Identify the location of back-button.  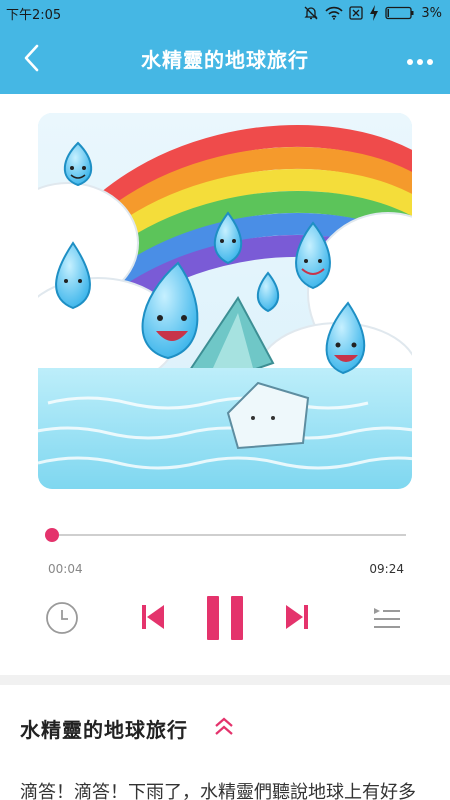
(32, 60).